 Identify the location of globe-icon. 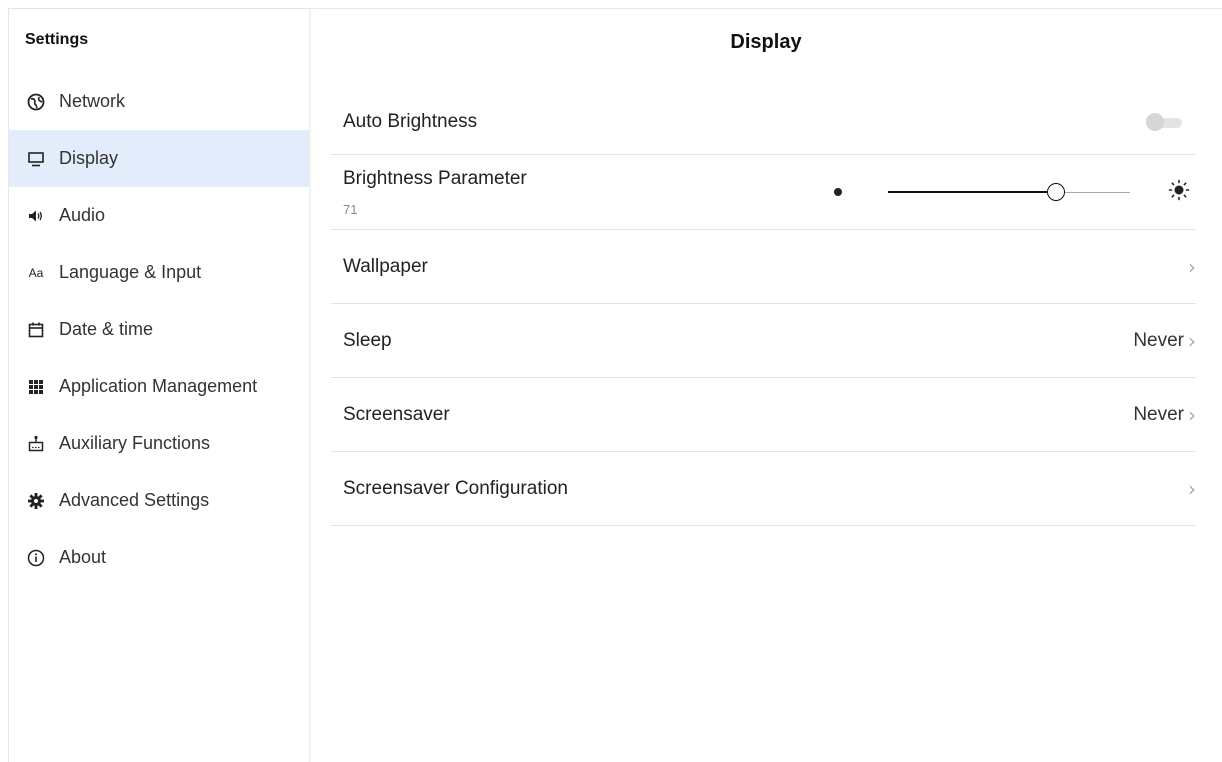
(36, 102).